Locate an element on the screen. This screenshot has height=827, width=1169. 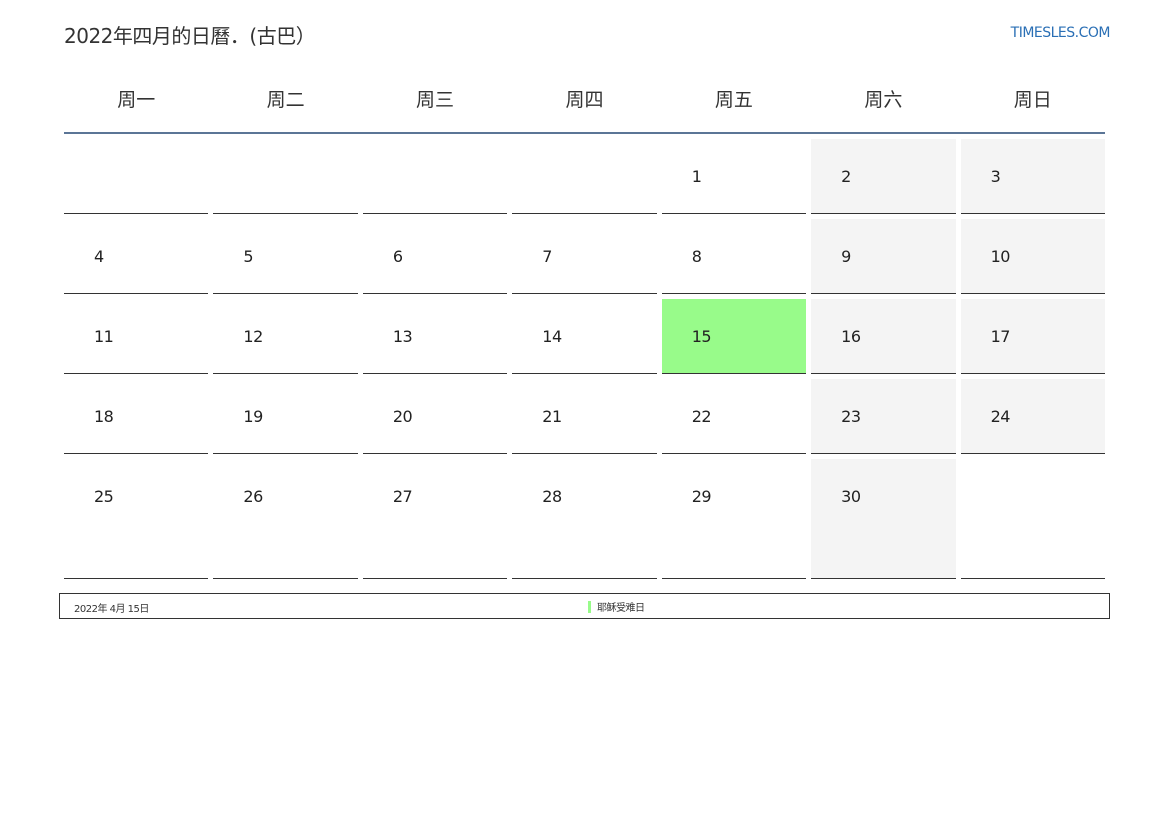
day-number: 20 is located at coordinates (402, 416).